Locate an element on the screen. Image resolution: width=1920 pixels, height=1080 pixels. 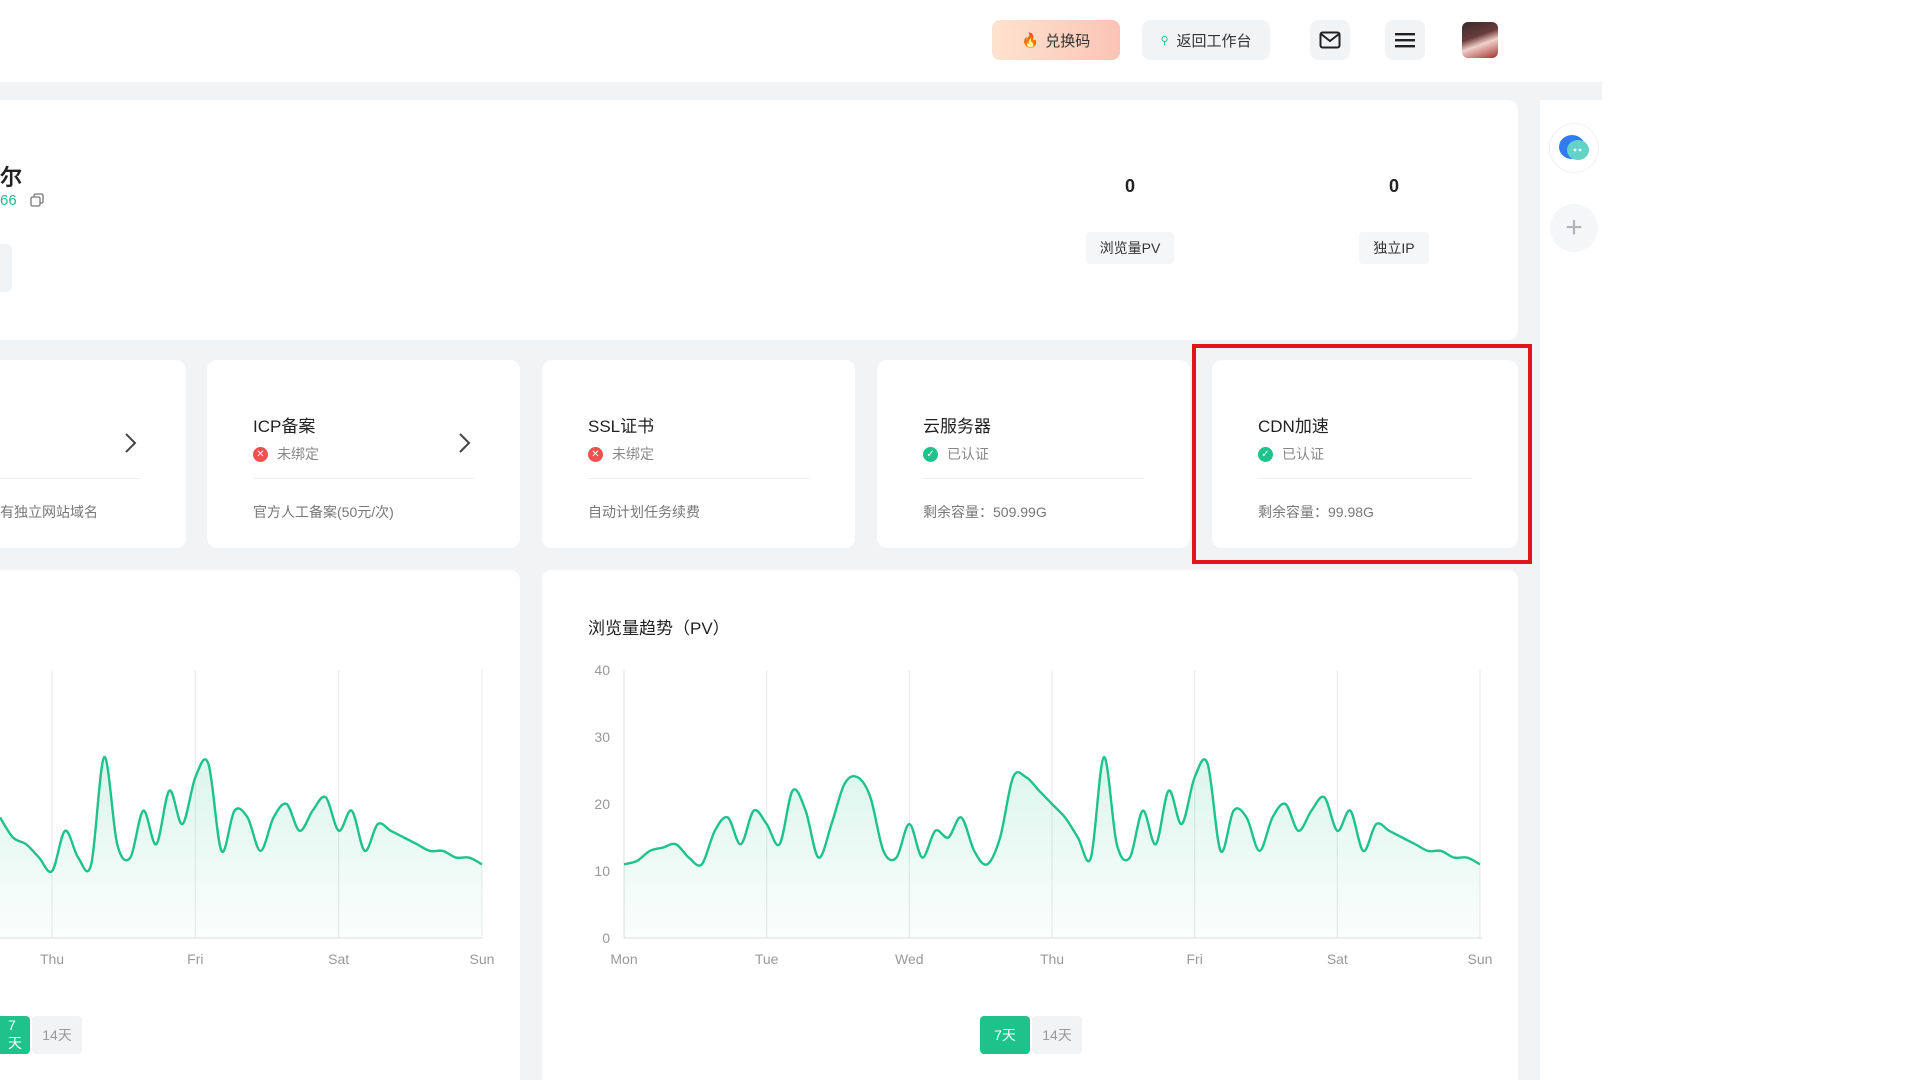
chat-bubble-icon is located at coordinates (1574, 147).